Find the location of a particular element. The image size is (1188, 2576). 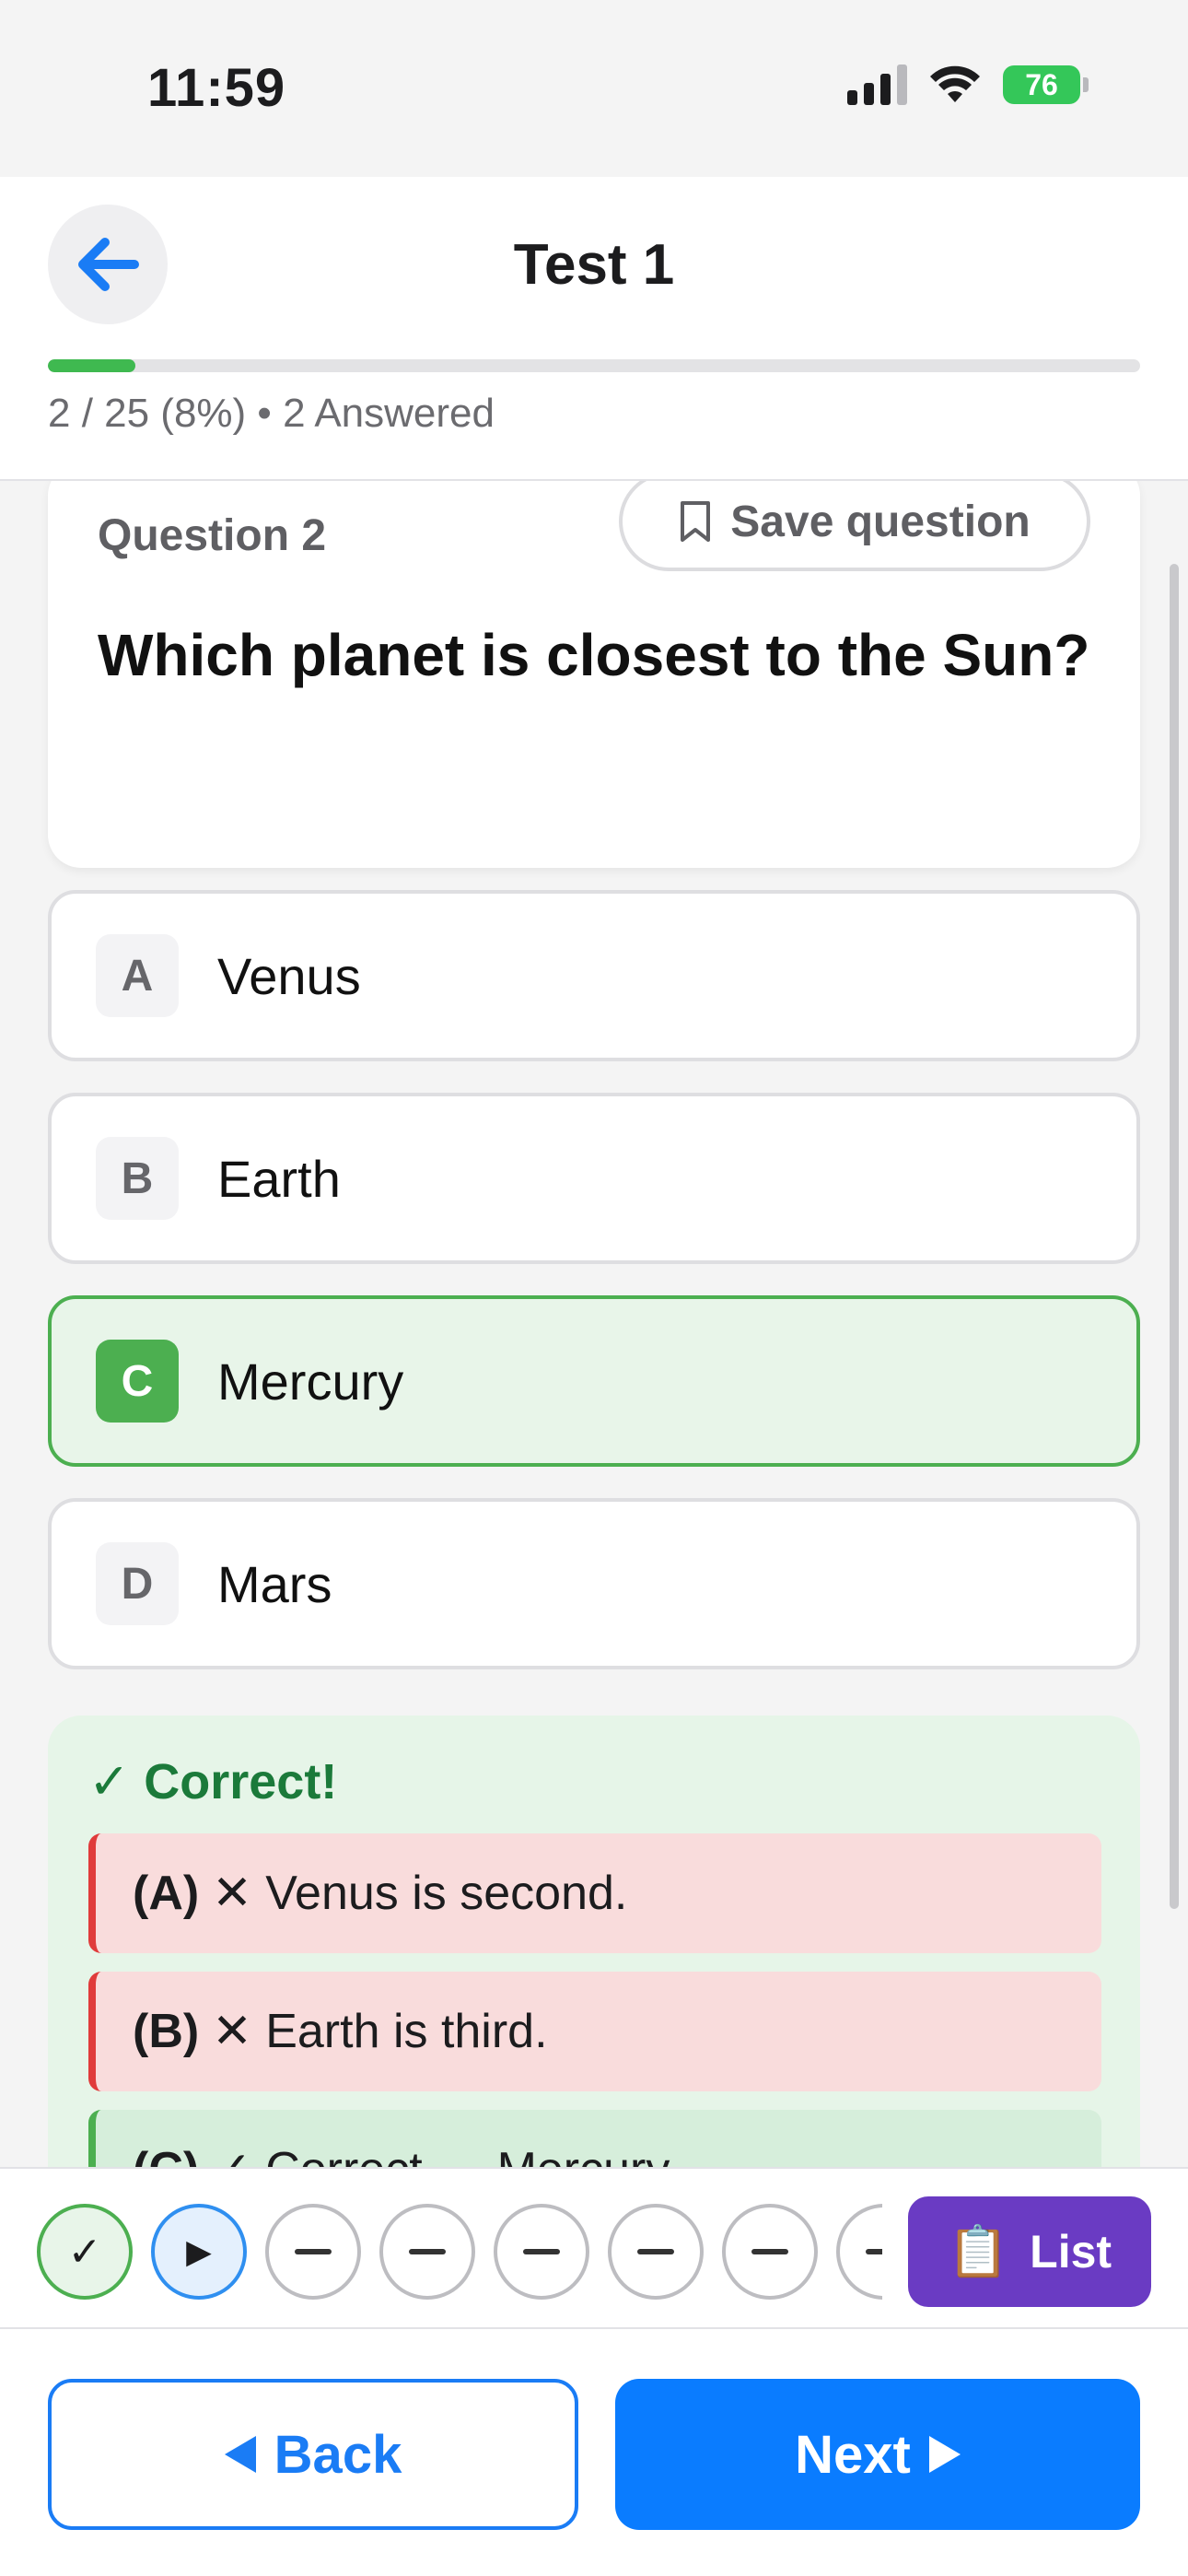

status-icons: 76 is located at coordinates (968, 84).